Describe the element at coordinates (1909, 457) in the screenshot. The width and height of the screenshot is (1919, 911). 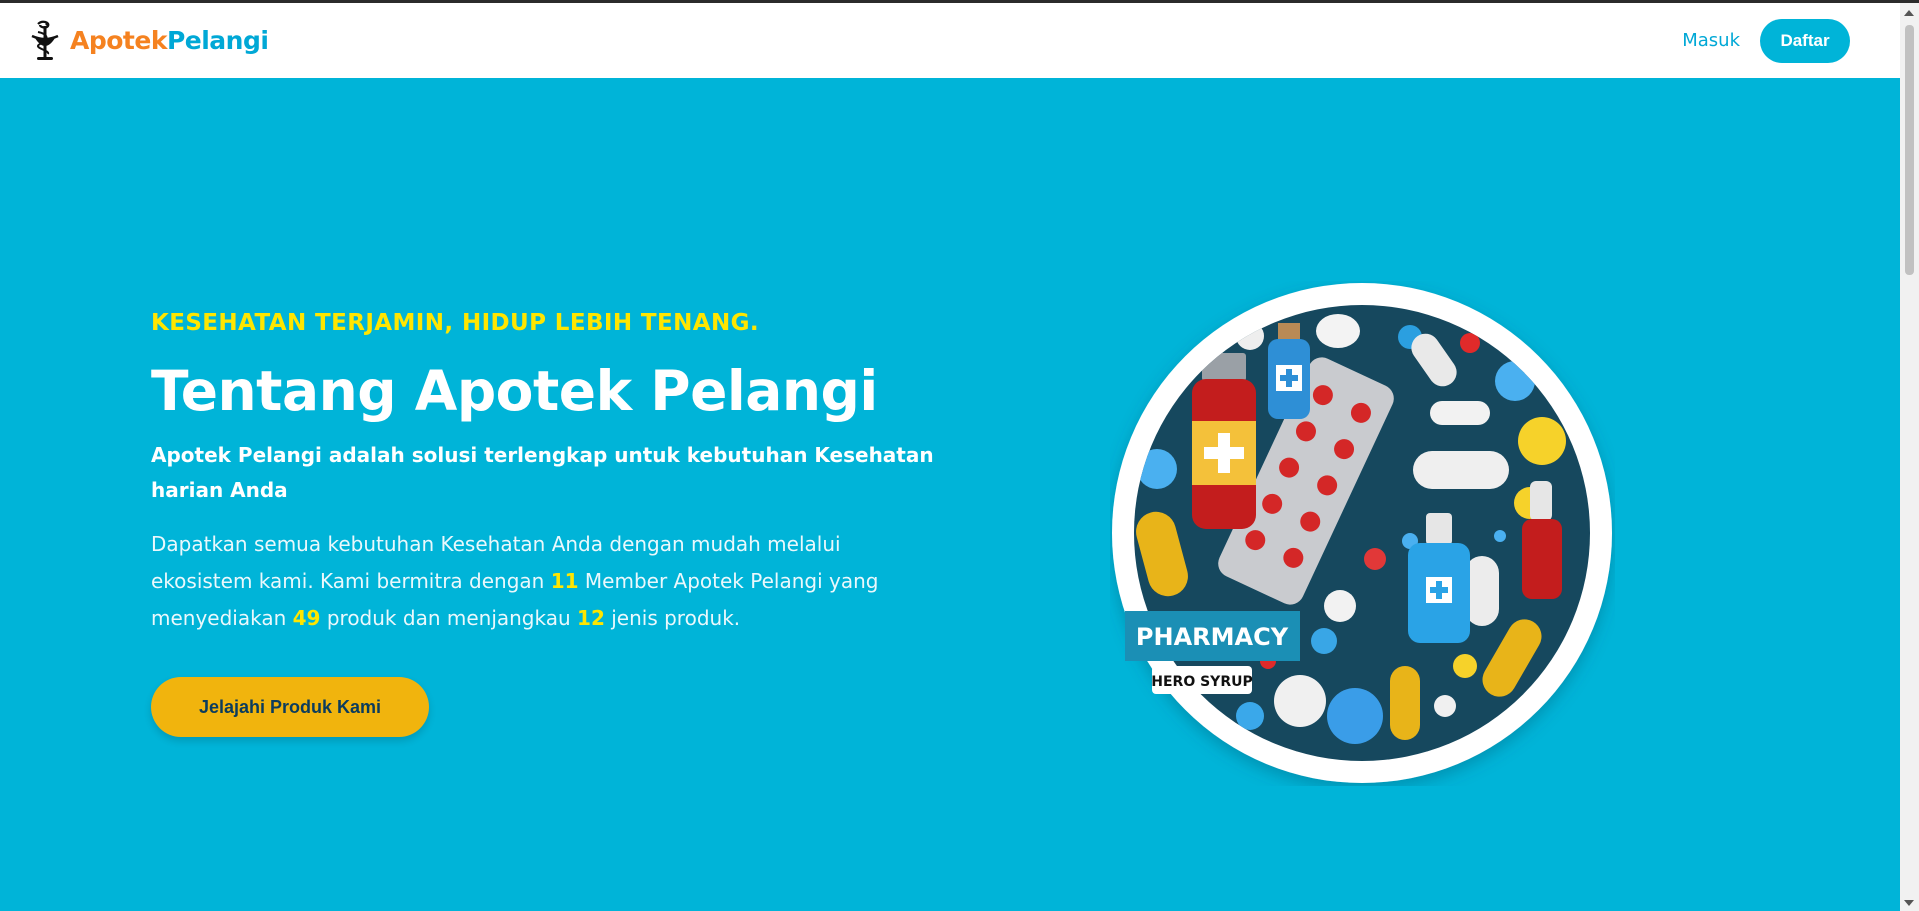
I see `page-scrollbar` at that location.